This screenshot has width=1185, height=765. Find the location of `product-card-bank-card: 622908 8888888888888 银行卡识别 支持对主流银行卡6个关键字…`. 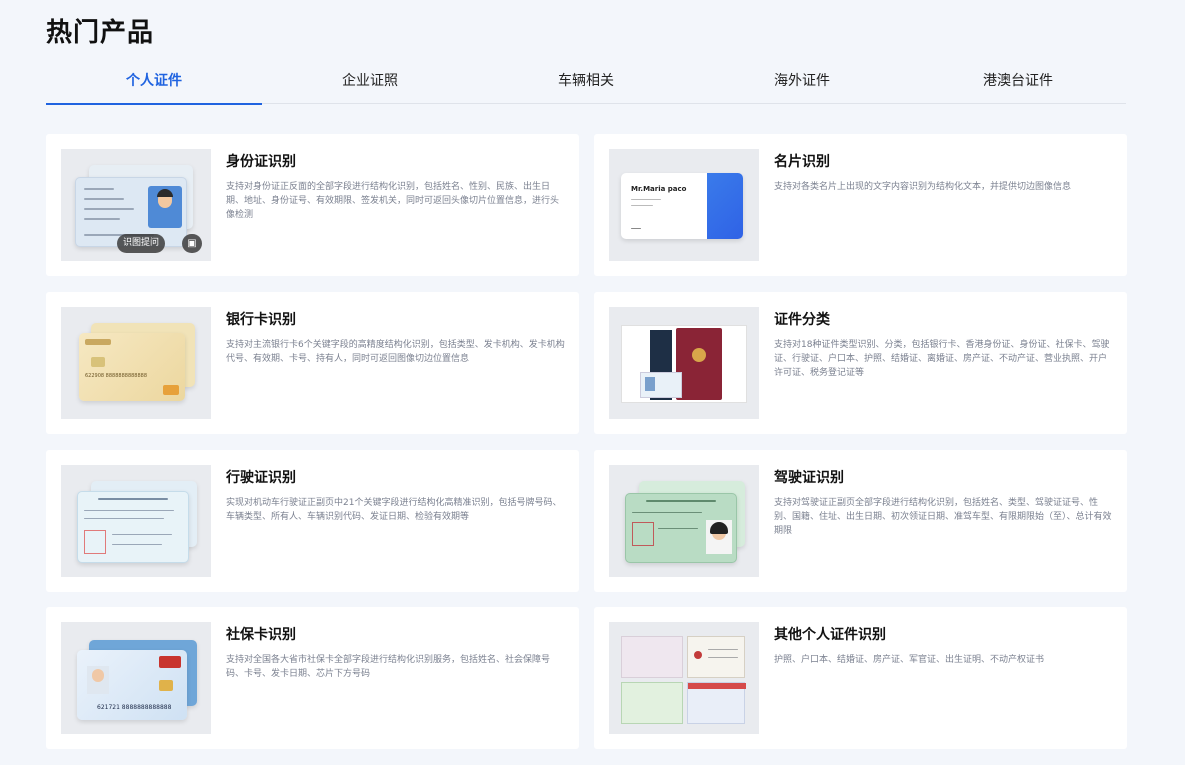

product-card-bank-card: 622908 8888888888888 银行卡识别 支持对主流银行卡6个关键字… is located at coordinates (312, 363).